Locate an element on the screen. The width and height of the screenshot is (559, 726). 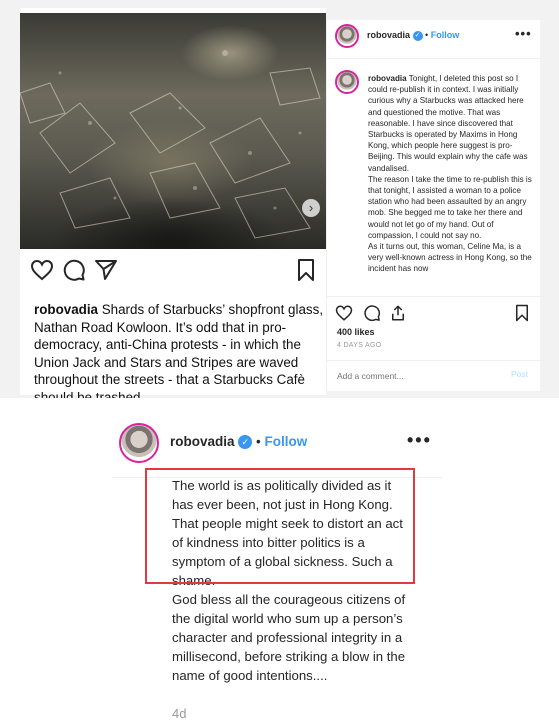
post-timestamp: 4 DAYS AGO is located at coordinates (359, 345).